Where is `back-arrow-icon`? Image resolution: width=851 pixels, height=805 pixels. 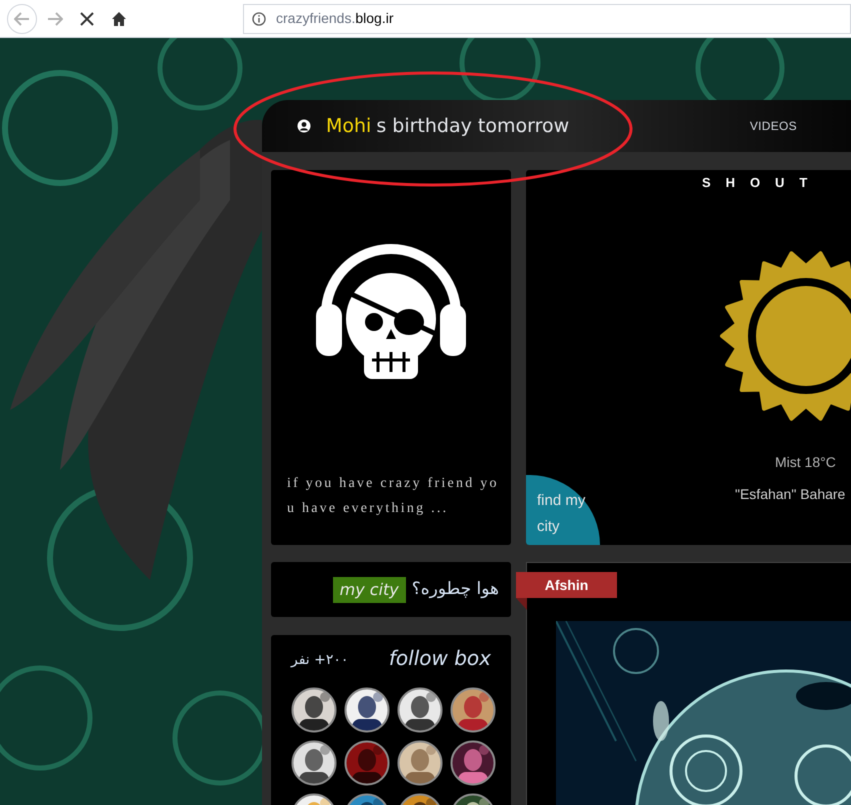 back-arrow-icon is located at coordinates (22, 19).